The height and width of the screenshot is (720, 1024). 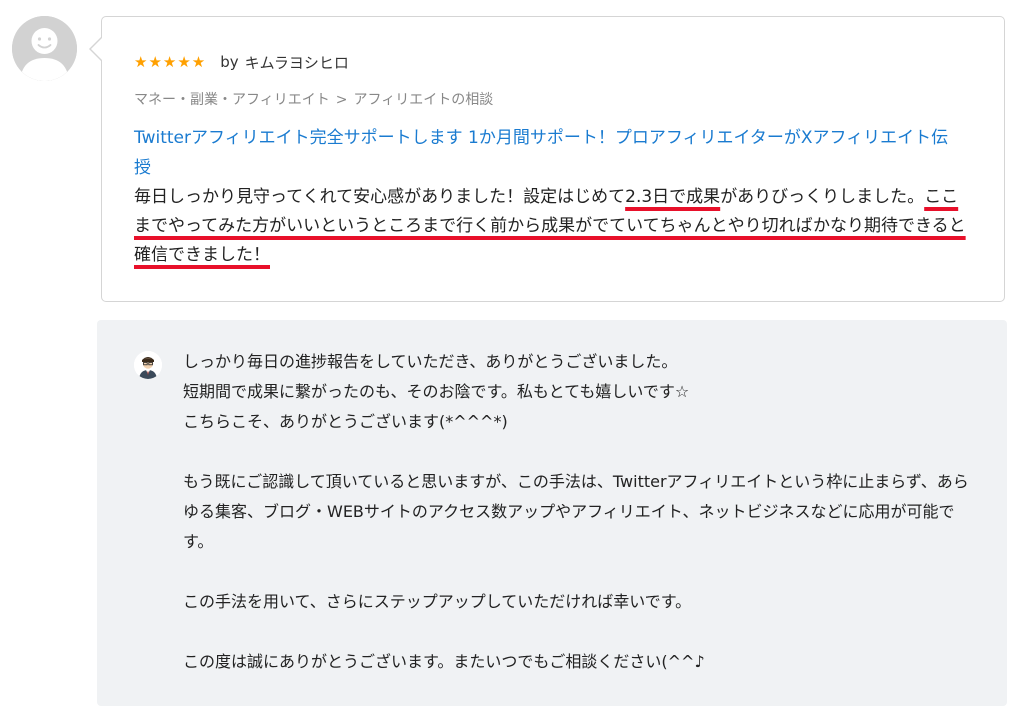 I want to click on breadcrumb: マネー・副業・アフィリエイト > アフィリエイトの相談, so click(x=313, y=100).